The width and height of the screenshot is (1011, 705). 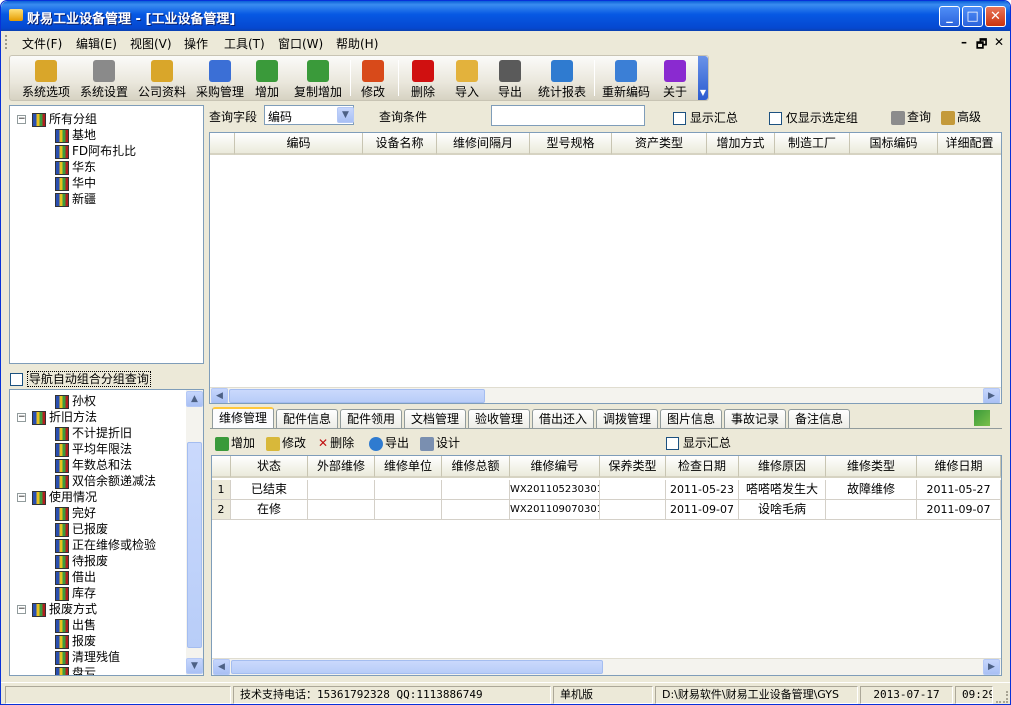 What do you see at coordinates (510, 79) in the screenshot?
I see `export-button: 导出` at bounding box center [510, 79].